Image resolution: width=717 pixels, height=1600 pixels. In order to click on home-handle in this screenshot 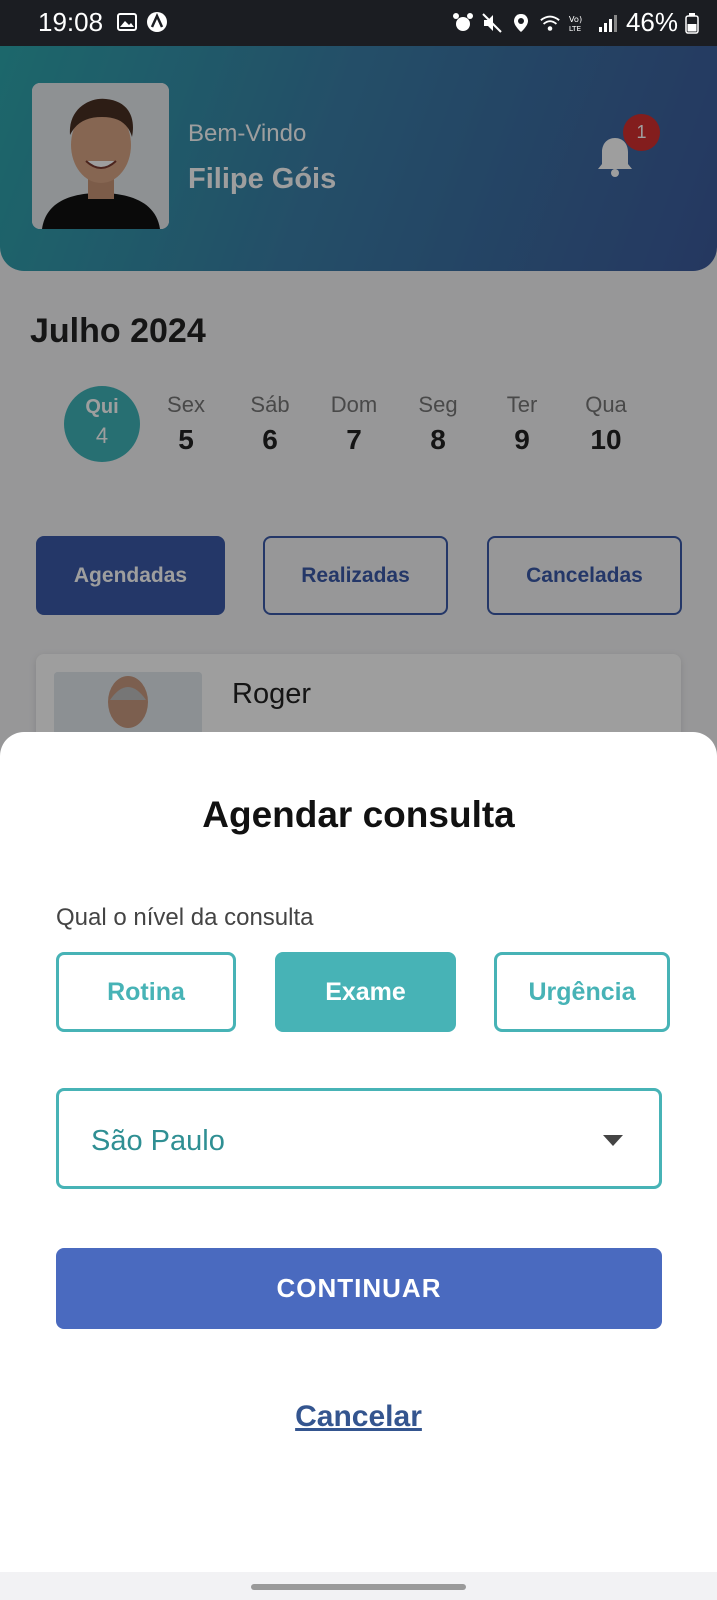, I will do `click(358, 1587)`.